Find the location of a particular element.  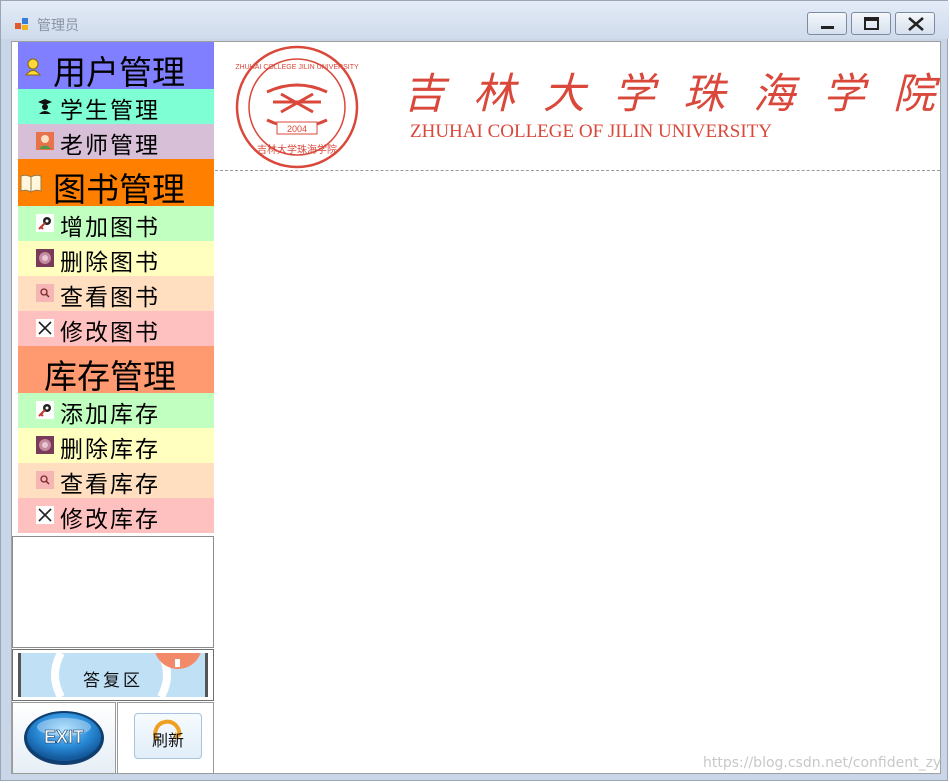

menu-item-edit-stock: 修改库存 is located at coordinates (116, 515).